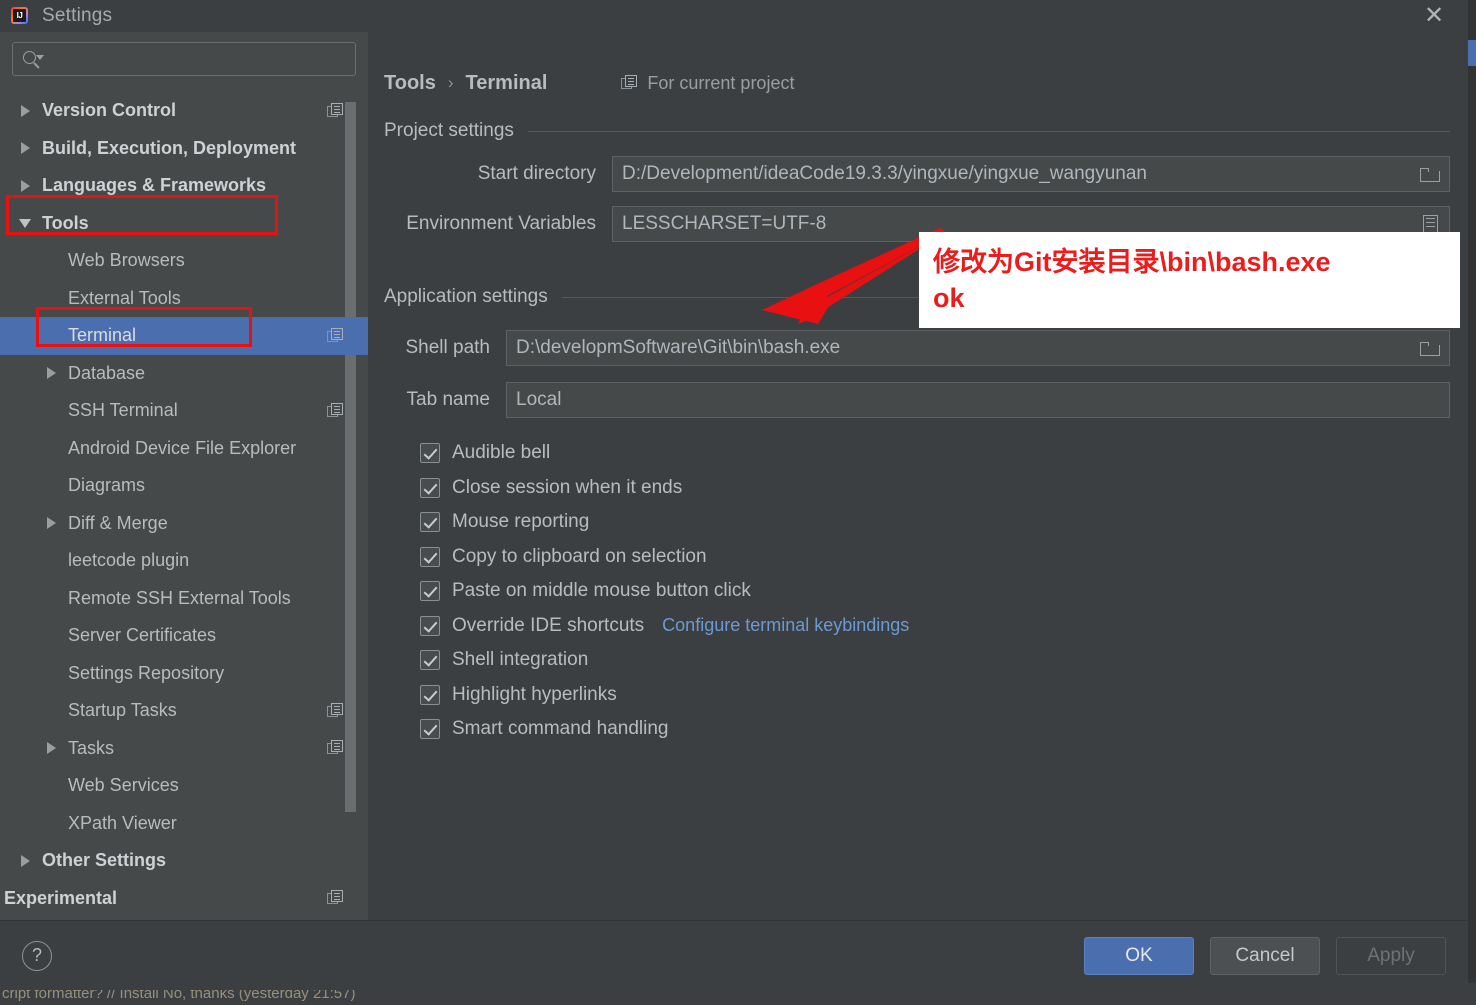  I want to click on sidebar-item-server-certificates: Server Certificates, so click(184, 636).